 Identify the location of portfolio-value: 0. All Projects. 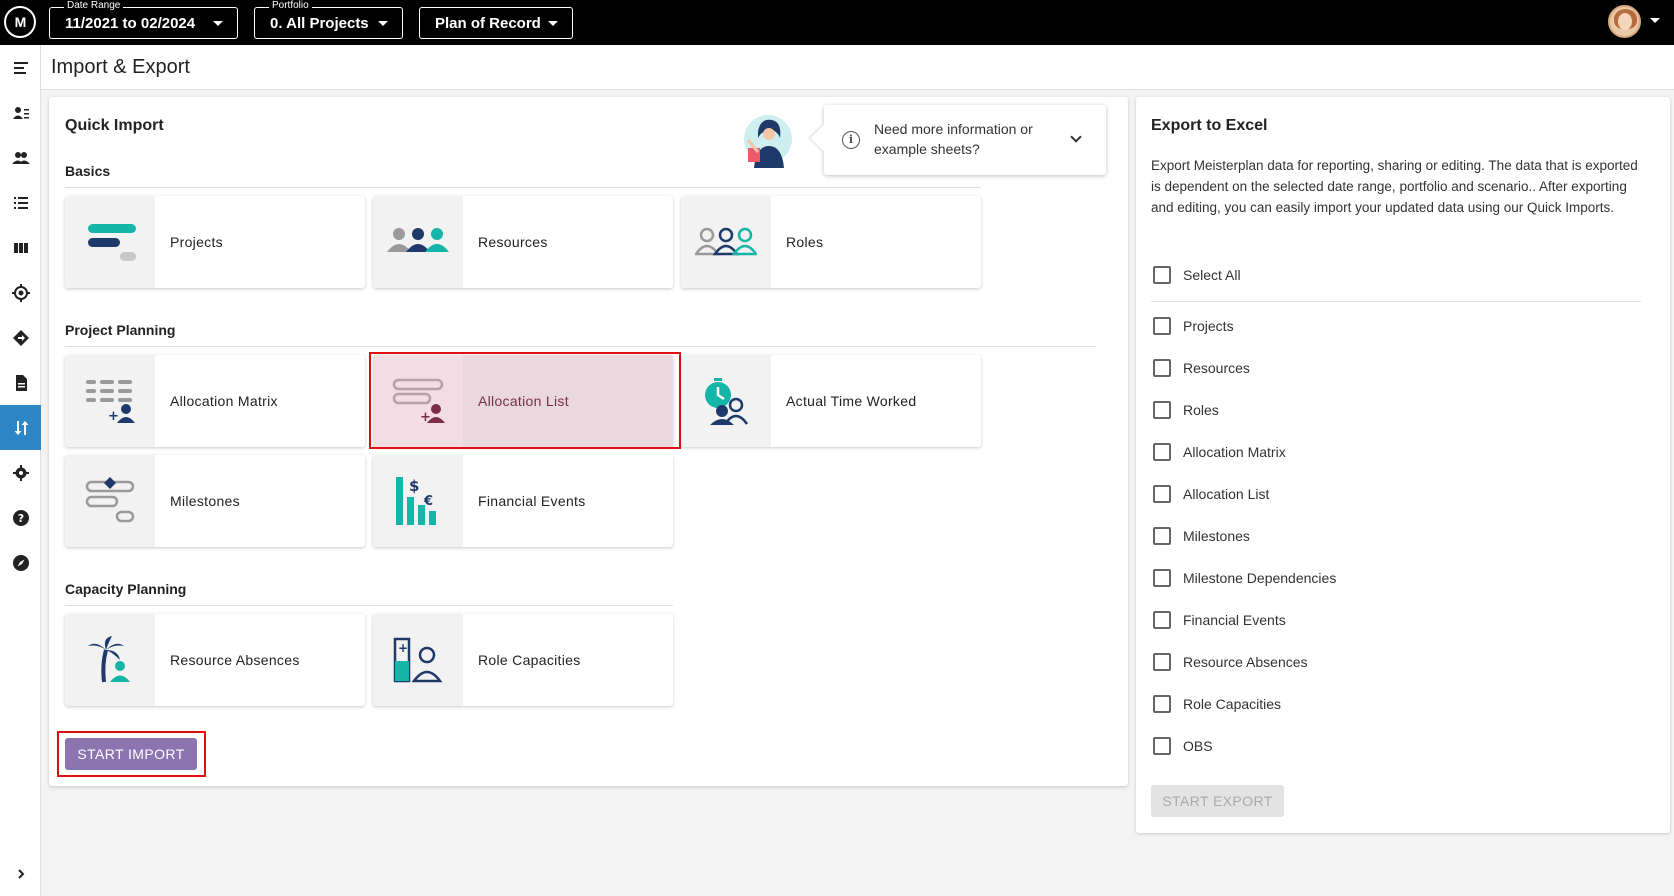
(319, 23).